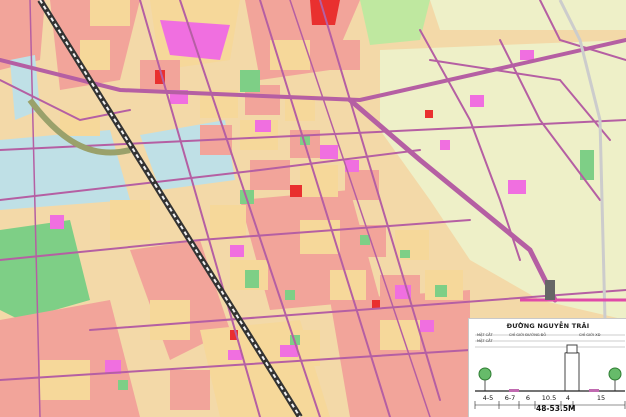 Image resolution: width=626 pixels, height=417 pixels. What do you see at coordinates (556, 408) in the screenshot?
I see `total-width: 48-53.5M` at bounding box center [556, 408].